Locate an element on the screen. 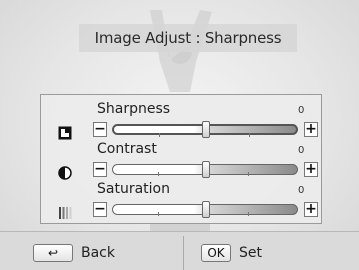 The image size is (359, 270). bottom-bar: ↩ Back OK Set is located at coordinates (179, 250).